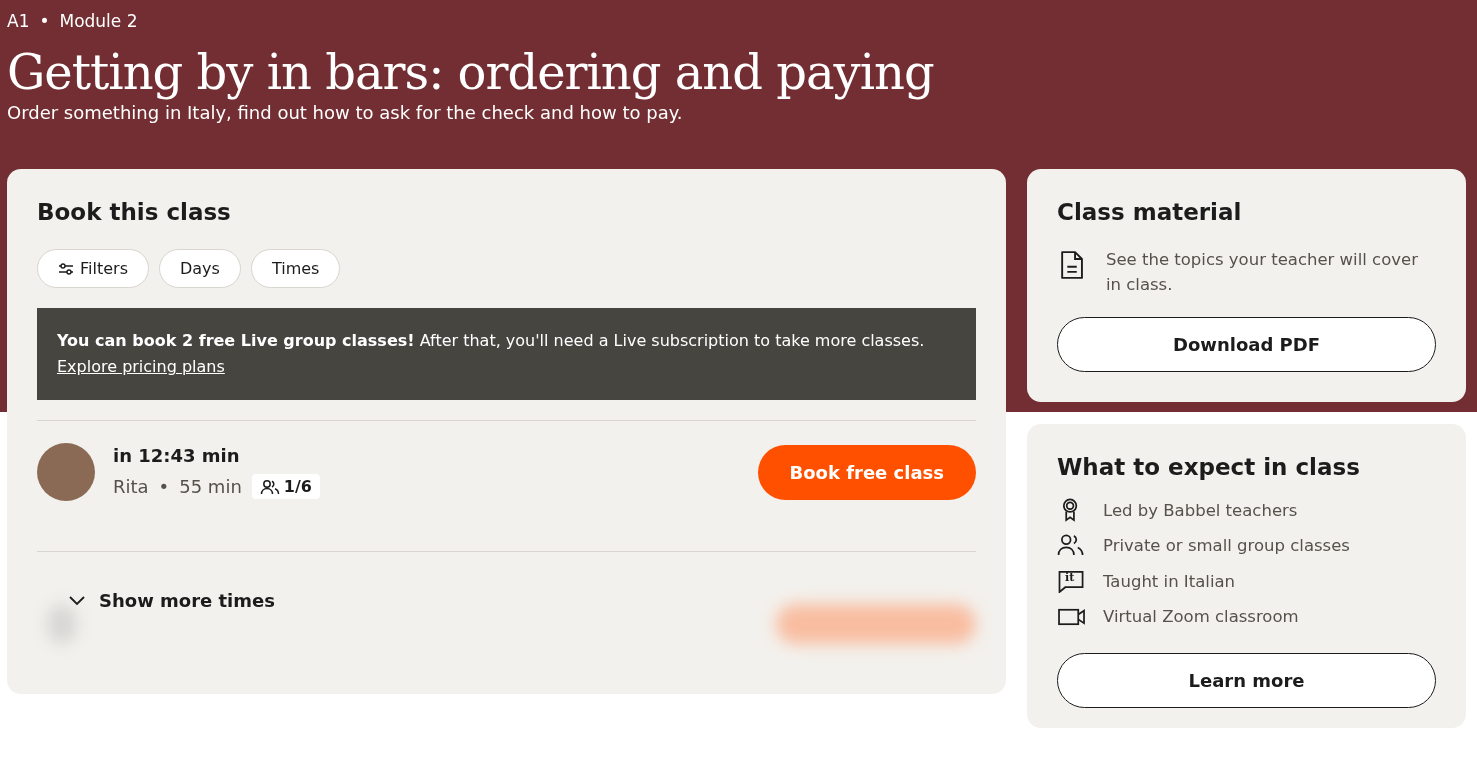 This screenshot has width=1477, height=777. What do you see at coordinates (131, 487) in the screenshot?
I see `teacher-name: Rita` at bounding box center [131, 487].